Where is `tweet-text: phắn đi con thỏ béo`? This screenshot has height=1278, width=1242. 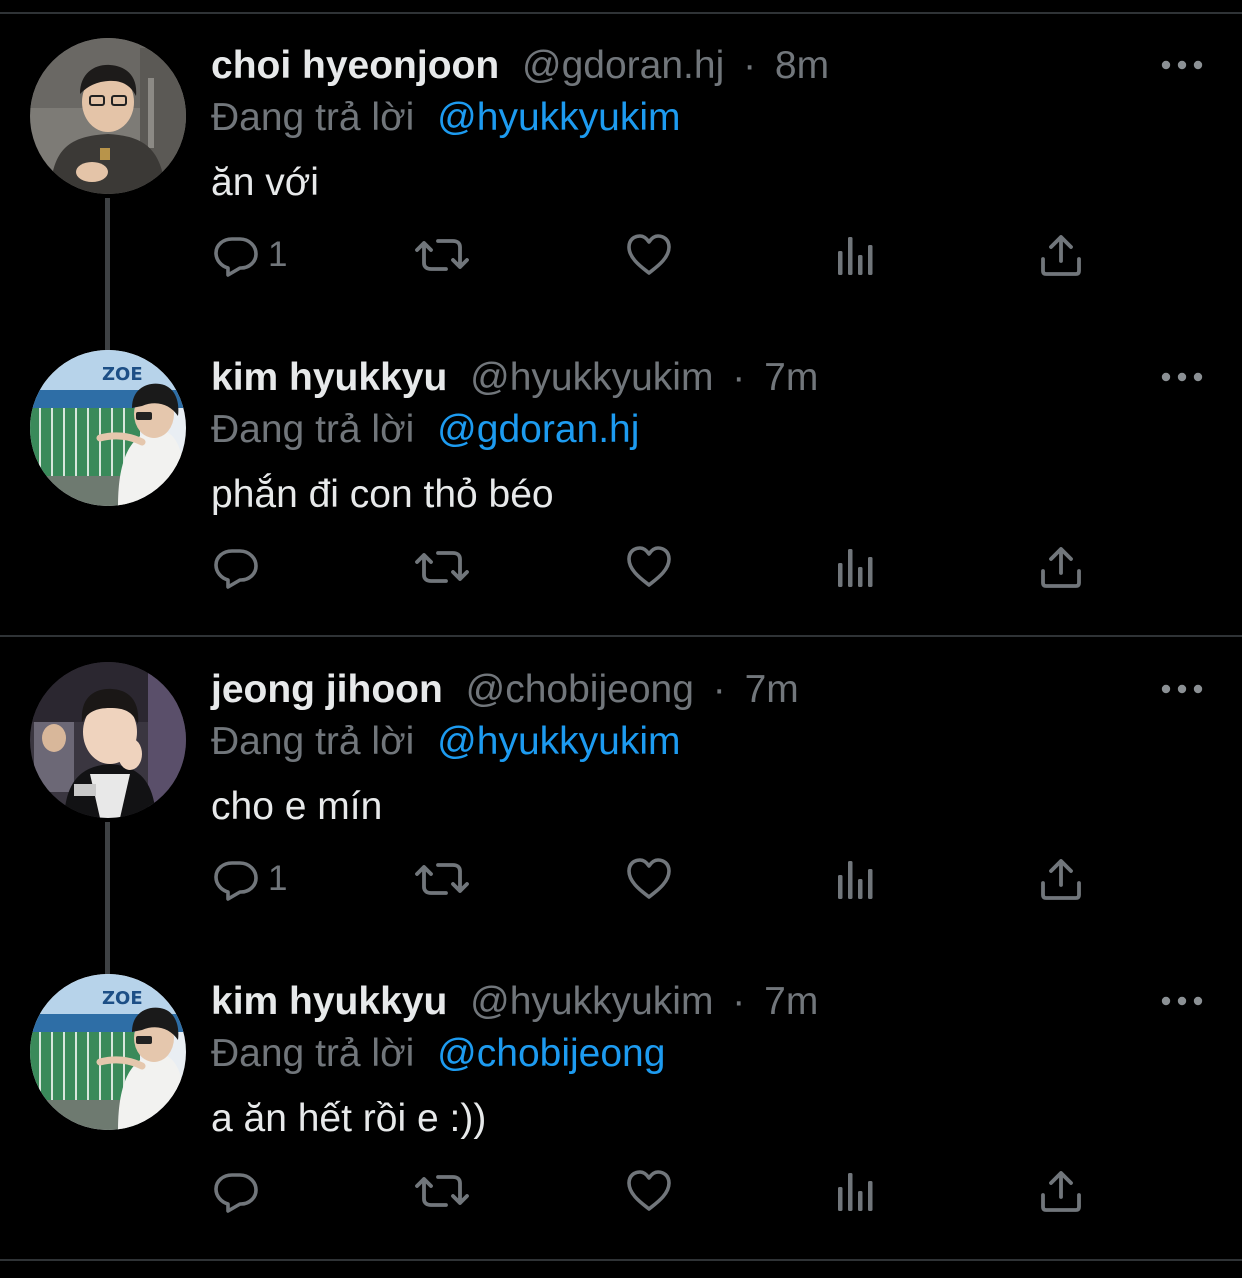
tweet-text: phắn đi con thỏ béo is located at coordinates (382, 494).